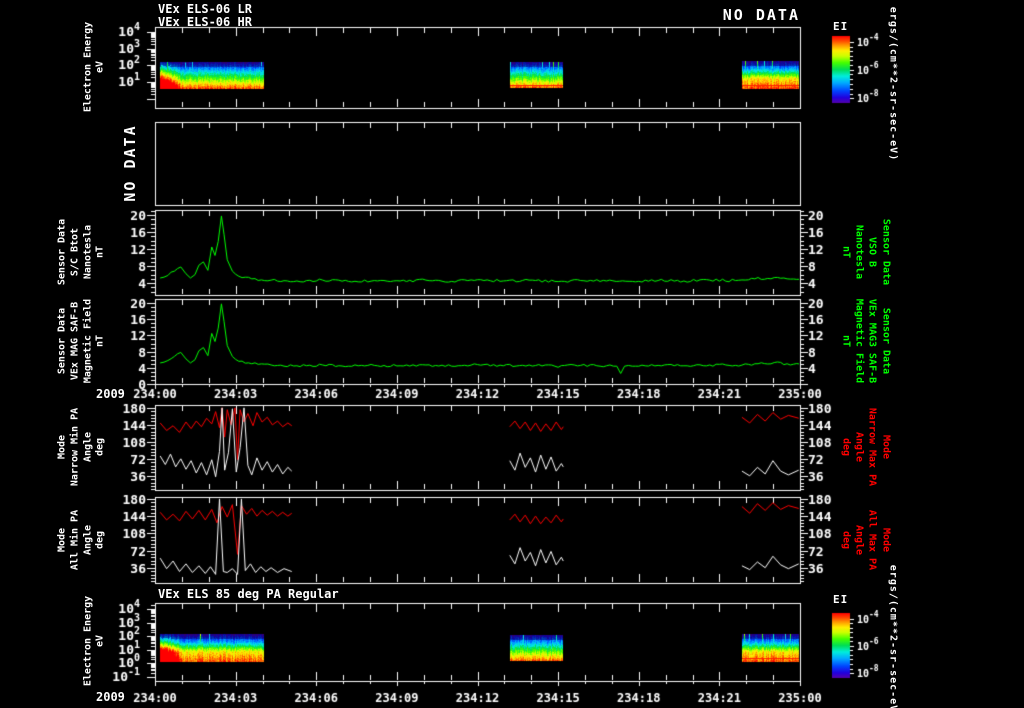 This screenshot has width=1024, height=708. I want to click on panel5-right-label-line2: Narrow Max PA, so click(872, 447).